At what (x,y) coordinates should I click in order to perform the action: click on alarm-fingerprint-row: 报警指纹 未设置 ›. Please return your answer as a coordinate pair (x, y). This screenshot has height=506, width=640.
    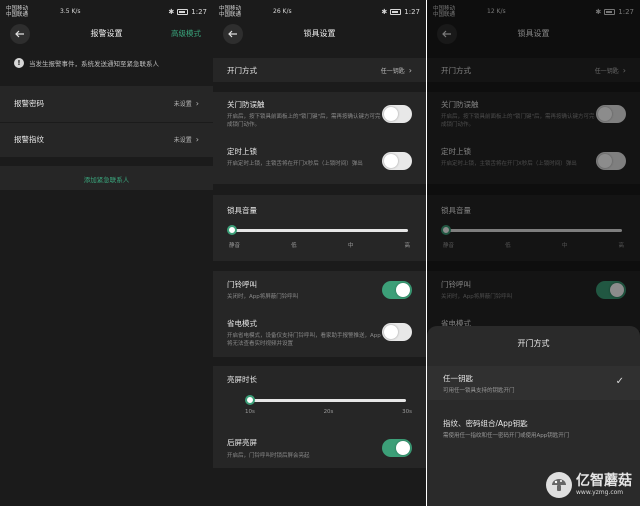
    Looking at the image, I should click on (106, 140).